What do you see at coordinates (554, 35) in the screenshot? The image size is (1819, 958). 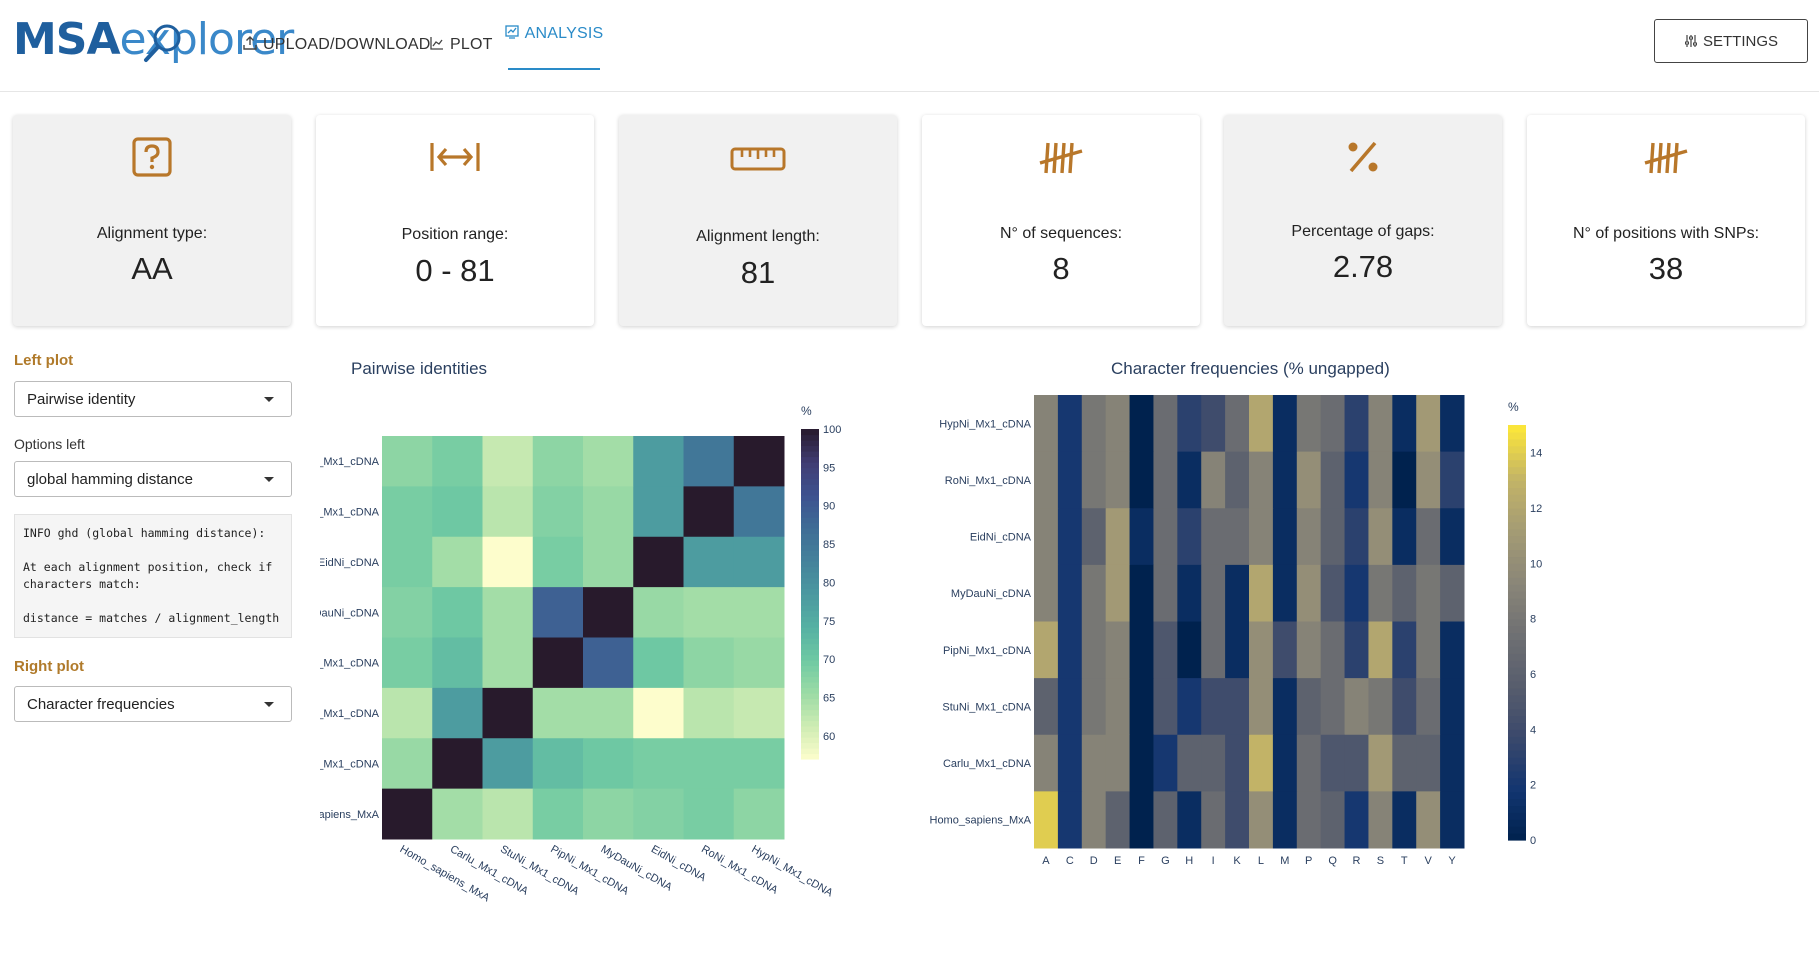 I see `tab-analysis: ANALYSIS` at bounding box center [554, 35].